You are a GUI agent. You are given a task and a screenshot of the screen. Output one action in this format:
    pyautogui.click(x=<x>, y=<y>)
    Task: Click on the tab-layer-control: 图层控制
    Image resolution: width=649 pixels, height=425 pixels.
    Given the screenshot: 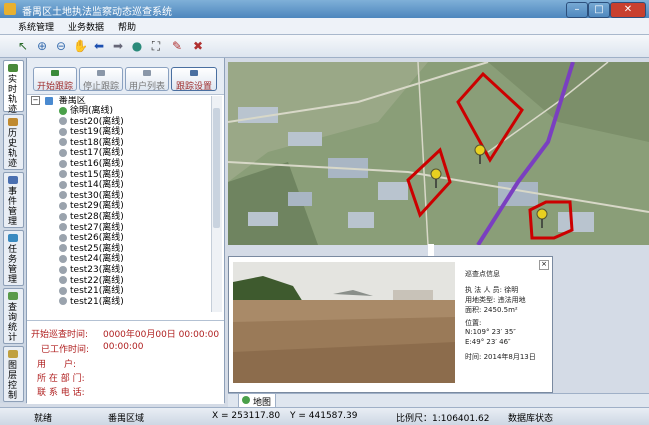 What is the action you would take?
    pyautogui.click(x=13, y=374)
    